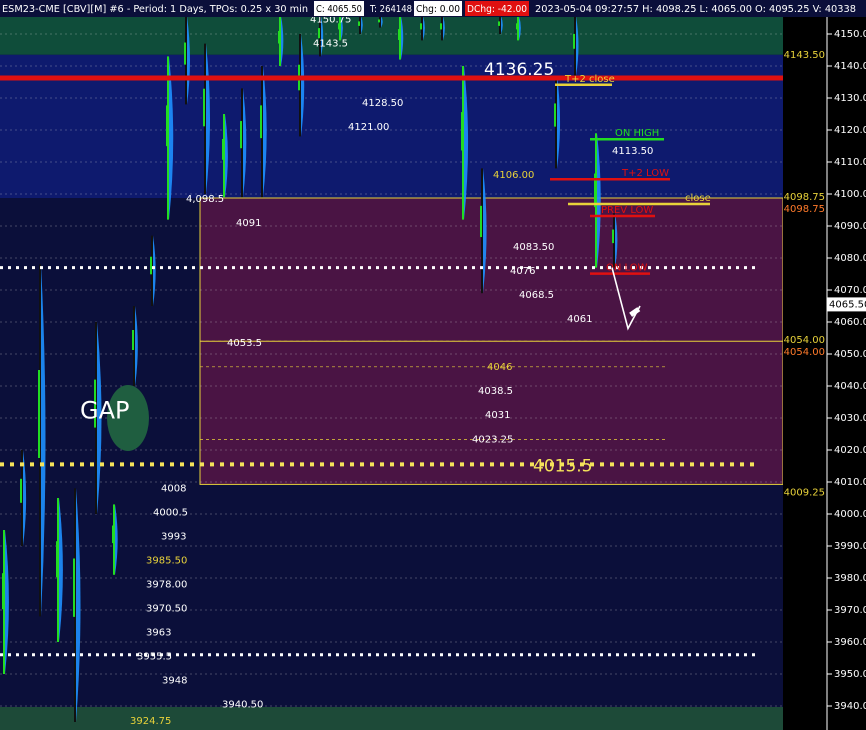  I want to click on annotation-prev-low: PREV LOW, so click(627, 210).